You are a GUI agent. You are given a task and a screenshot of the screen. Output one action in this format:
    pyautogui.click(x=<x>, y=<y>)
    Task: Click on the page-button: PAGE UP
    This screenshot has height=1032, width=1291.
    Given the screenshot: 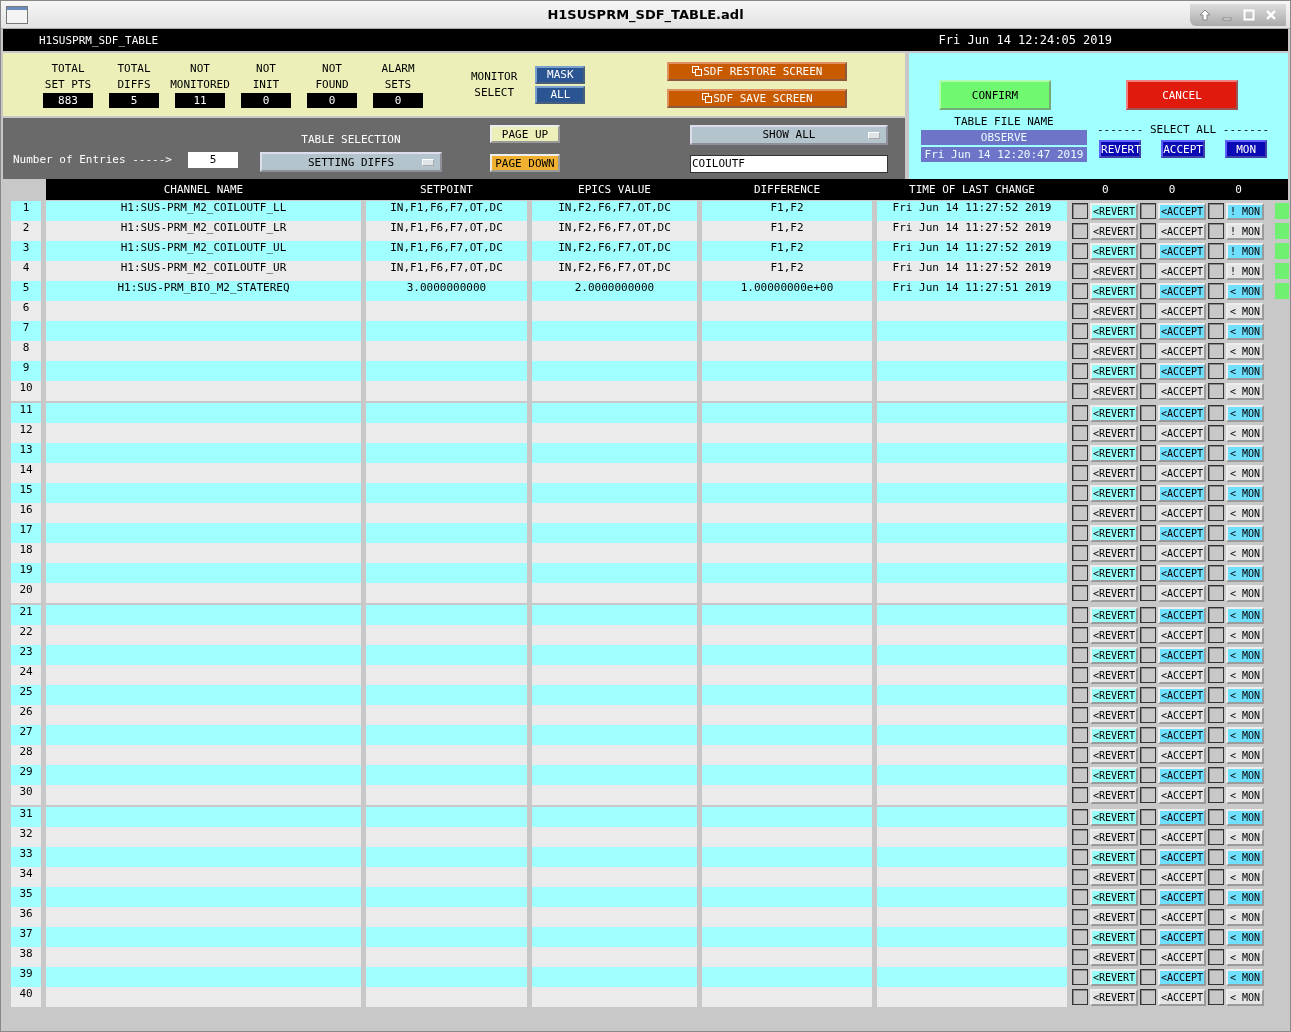 What is the action you would take?
    pyautogui.click(x=524, y=134)
    